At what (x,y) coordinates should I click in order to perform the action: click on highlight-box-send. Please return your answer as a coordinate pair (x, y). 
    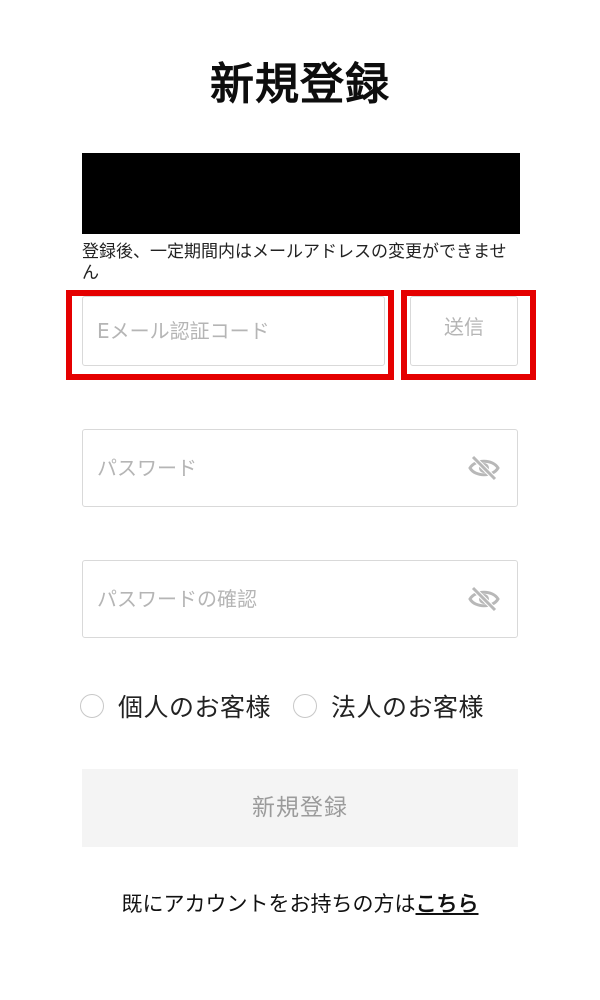
    Looking at the image, I should click on (468, 335).